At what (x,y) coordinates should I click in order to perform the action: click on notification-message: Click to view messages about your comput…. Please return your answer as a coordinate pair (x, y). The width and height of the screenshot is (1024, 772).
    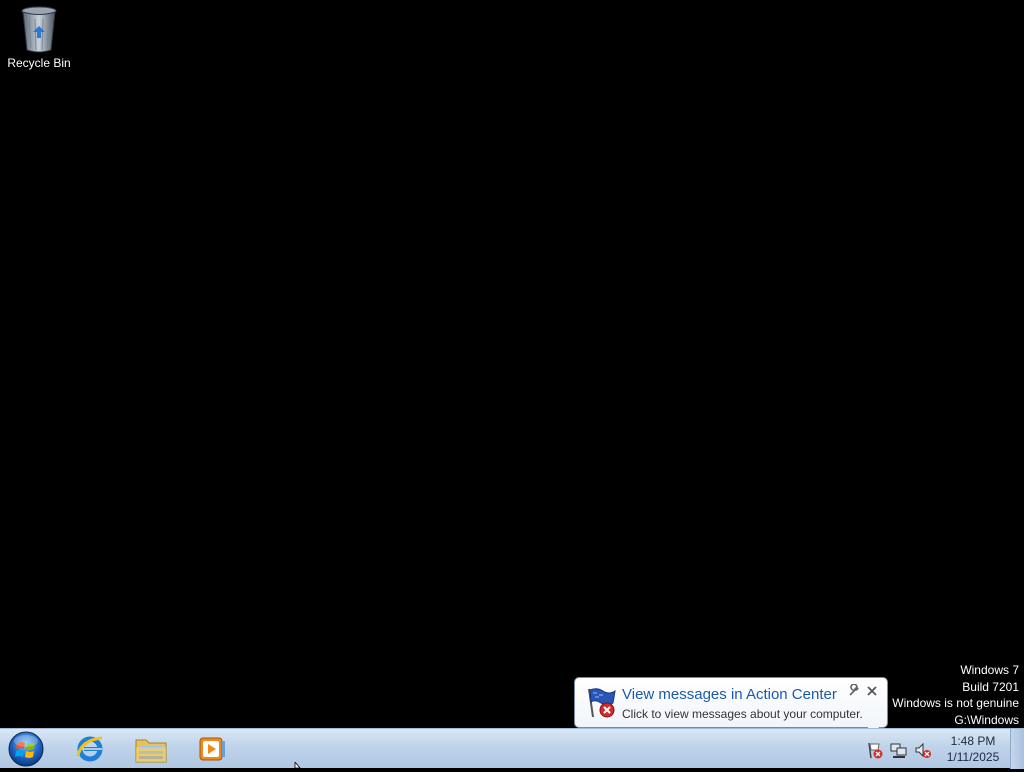
    Looking at the image, I should click on (742, 714).